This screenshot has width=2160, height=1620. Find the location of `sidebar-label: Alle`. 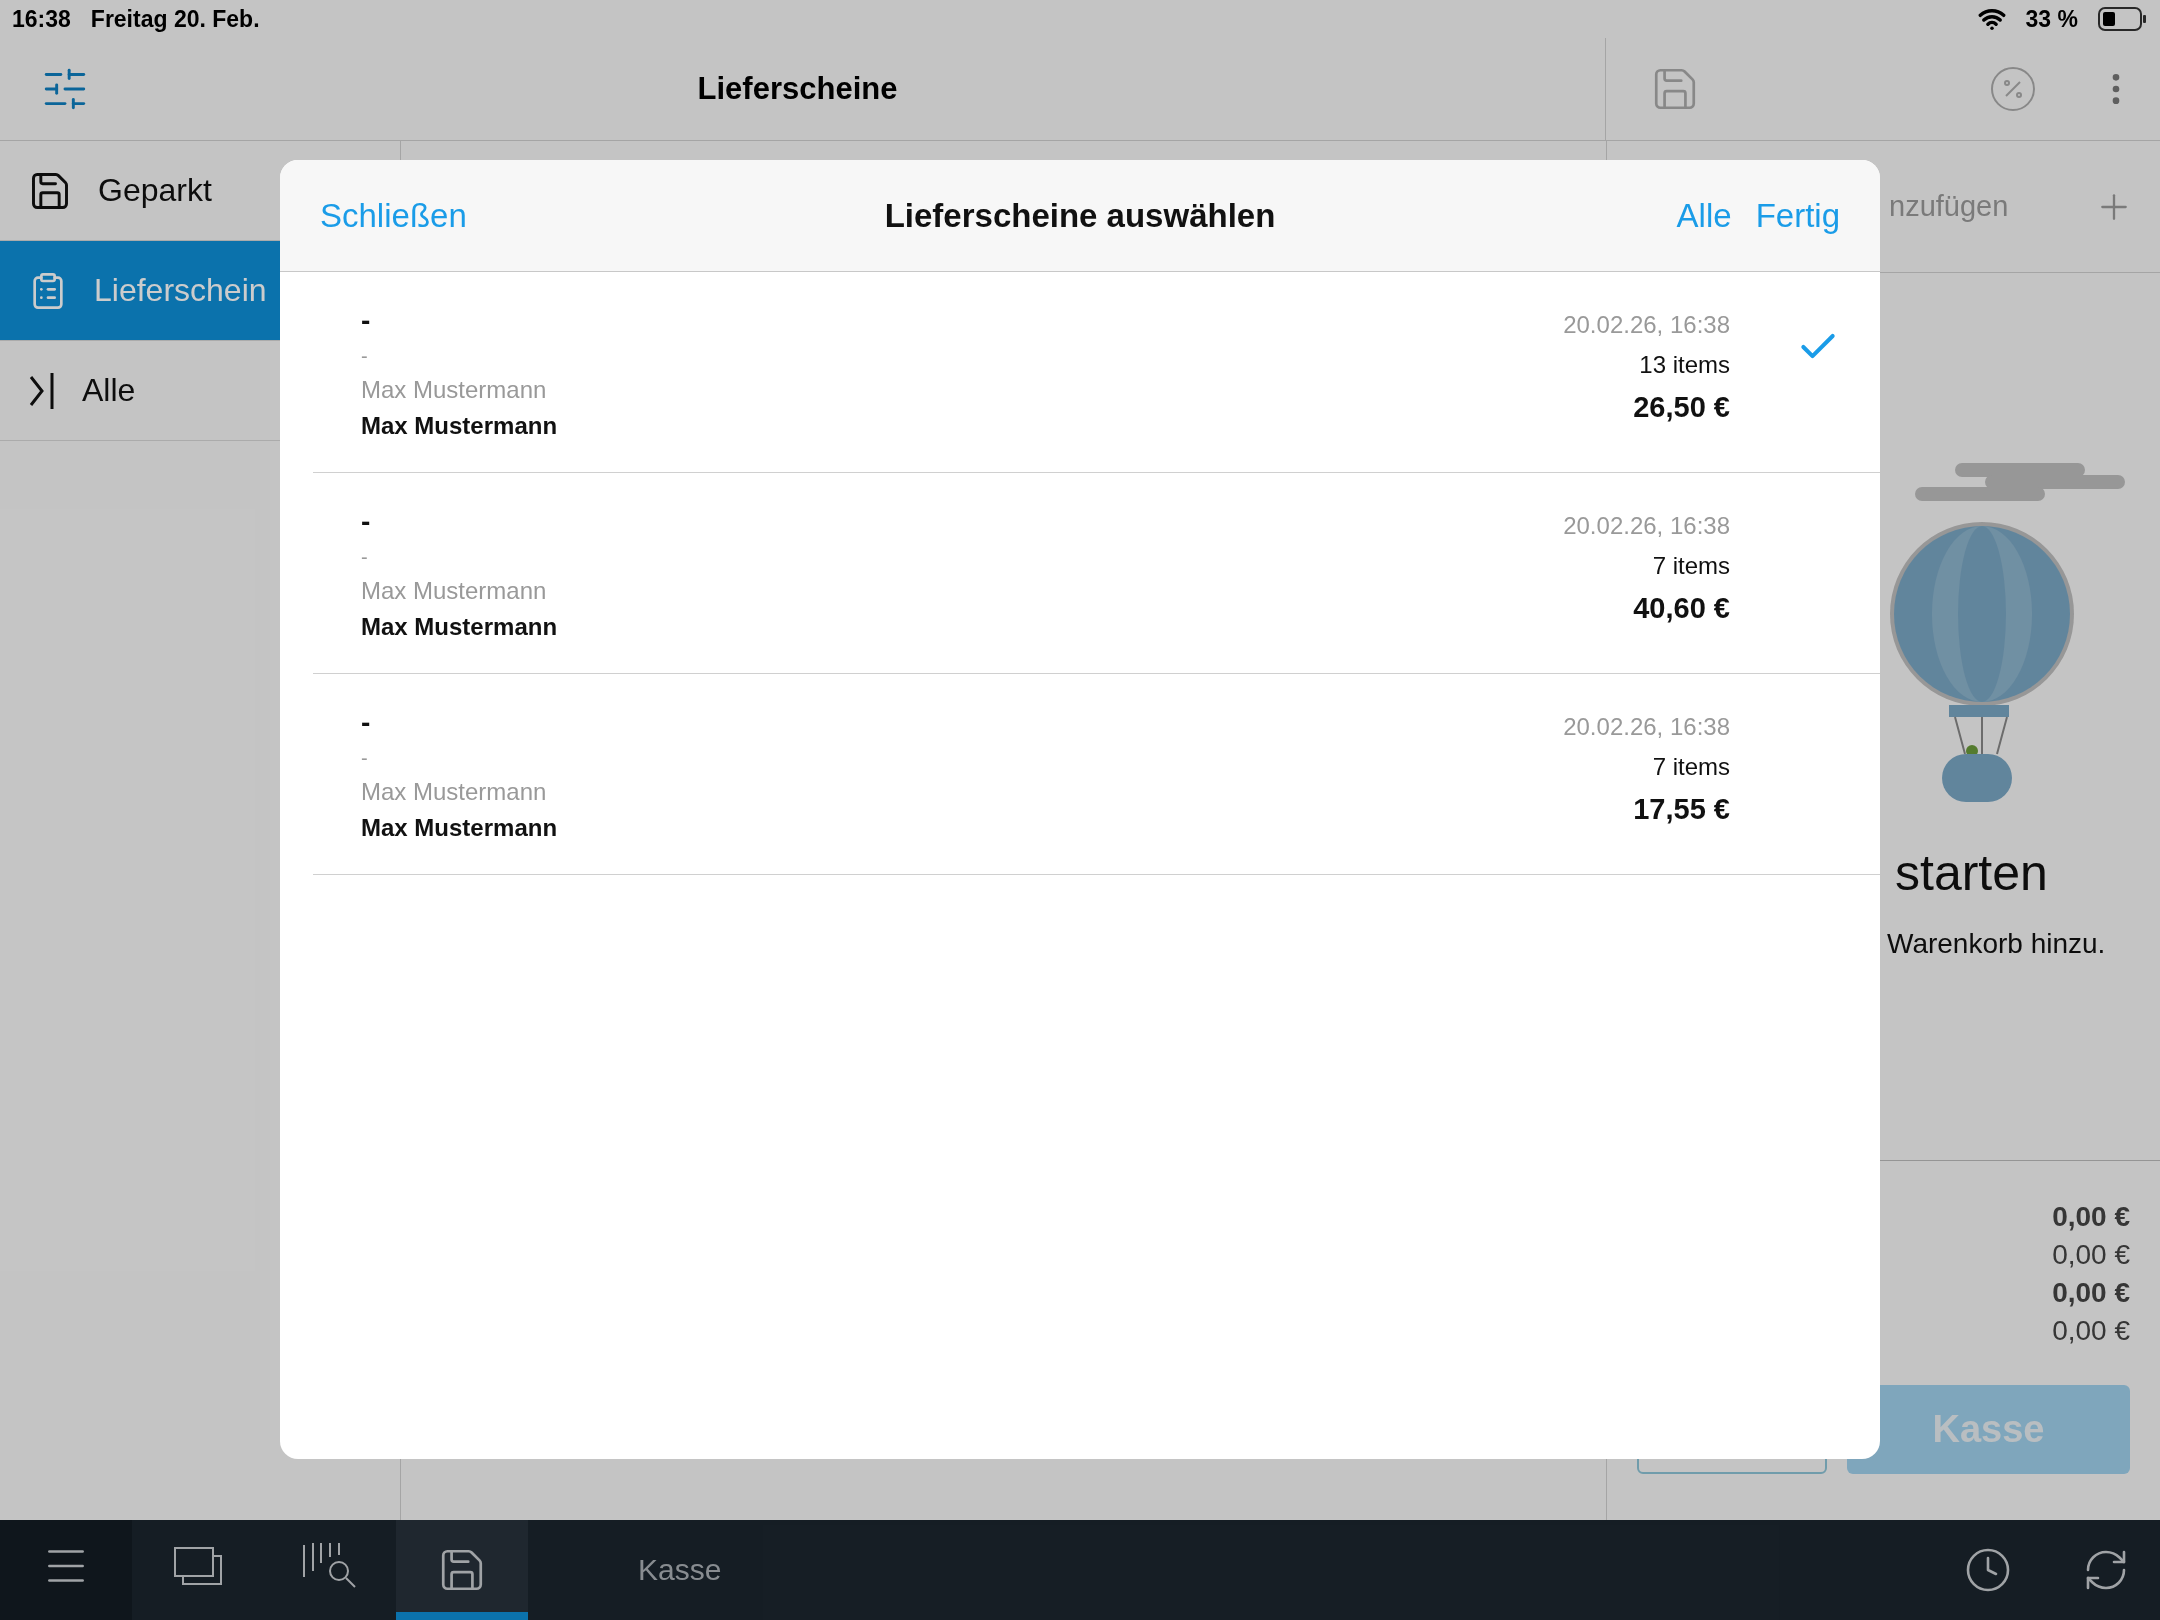

sidebar-label: Alle is located at coordinates (109, 390).